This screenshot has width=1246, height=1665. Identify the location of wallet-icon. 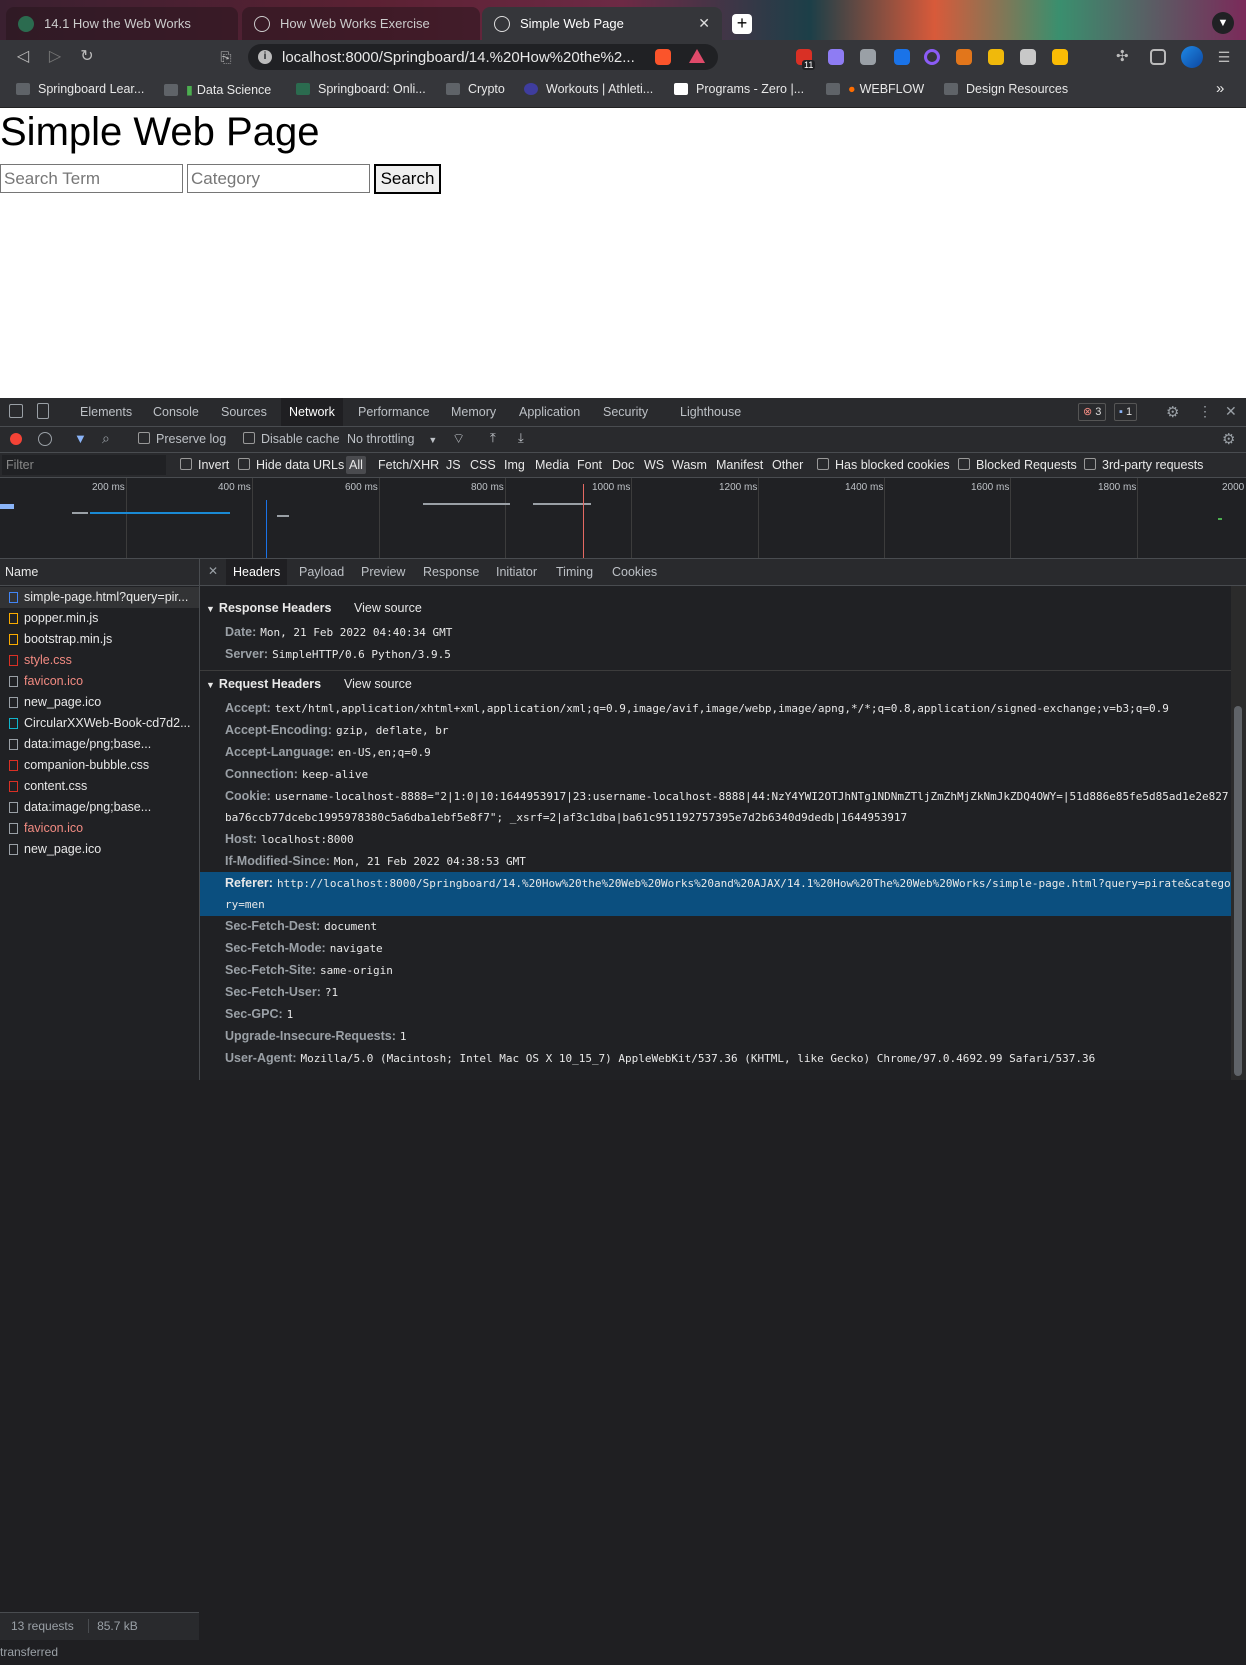
(1158, 57).